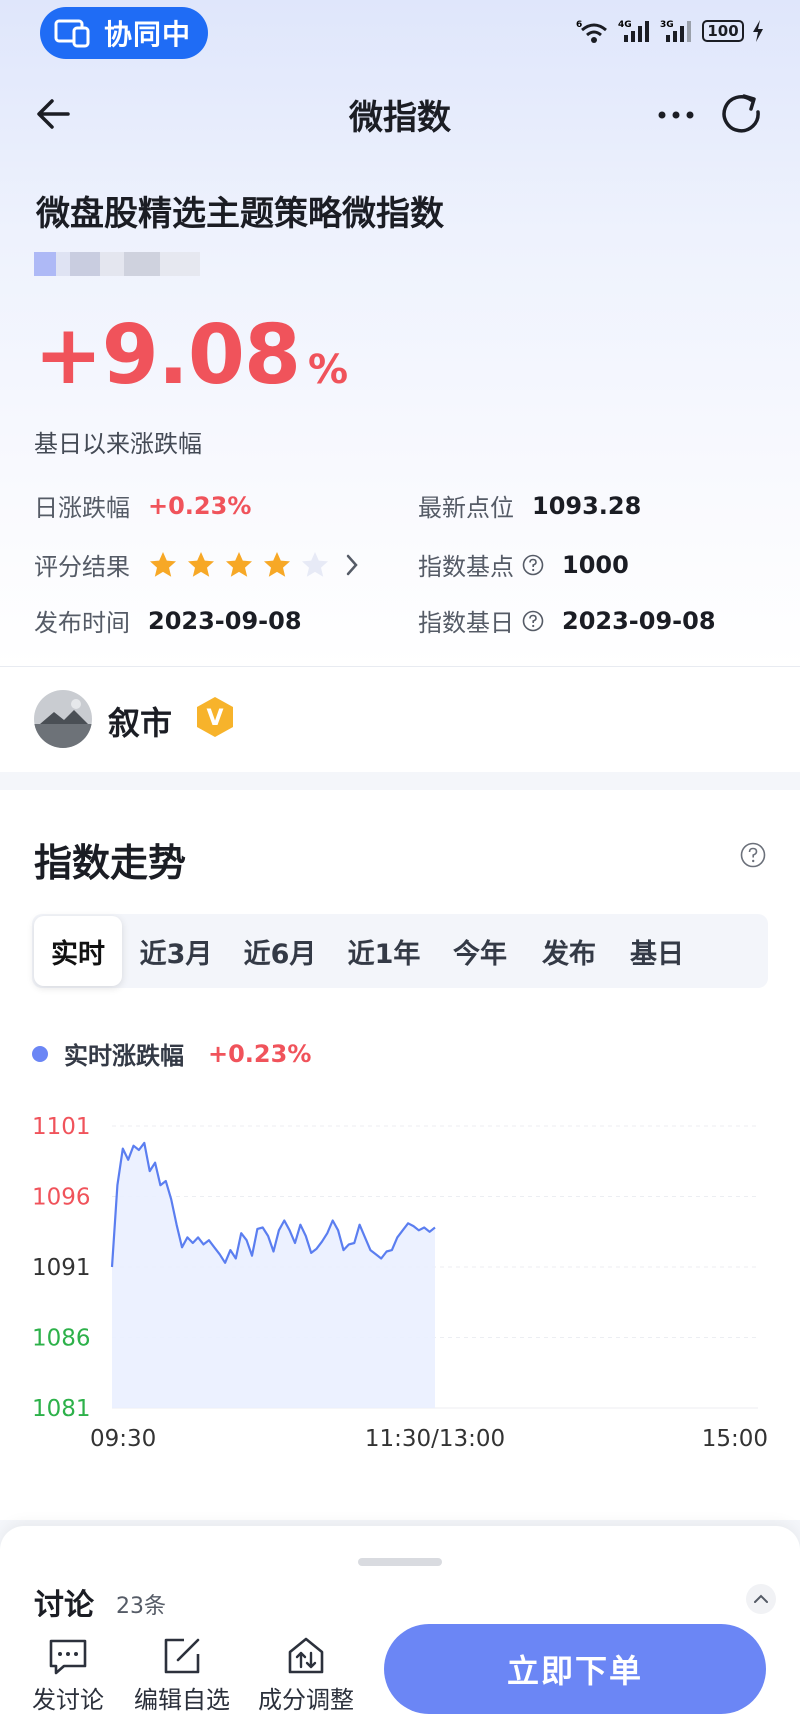  Describe the element at coordinates (200, 505) in the screenshot. I see `daily-change-value: +0.23%` at that location.